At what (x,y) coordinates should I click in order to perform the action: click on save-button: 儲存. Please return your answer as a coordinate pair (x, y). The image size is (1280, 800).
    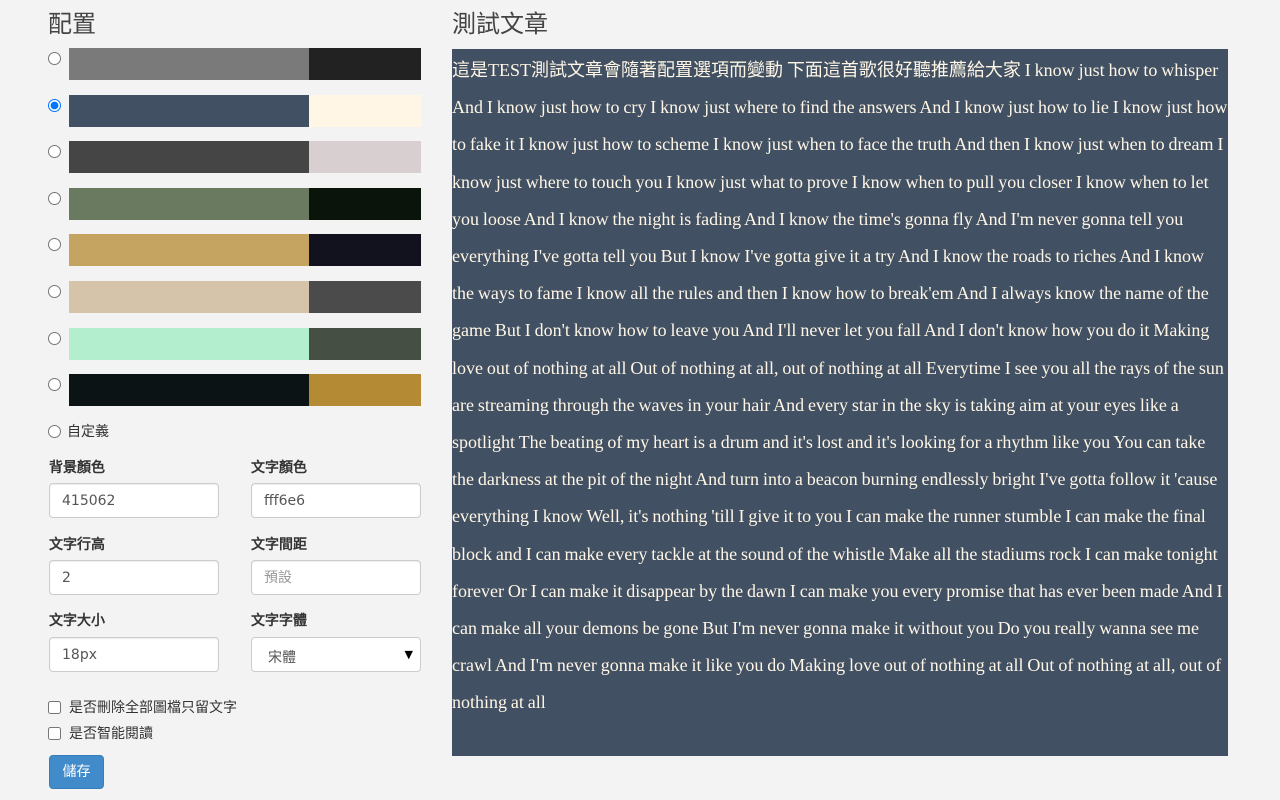
    Looking at the image, I should click on (76, 772).